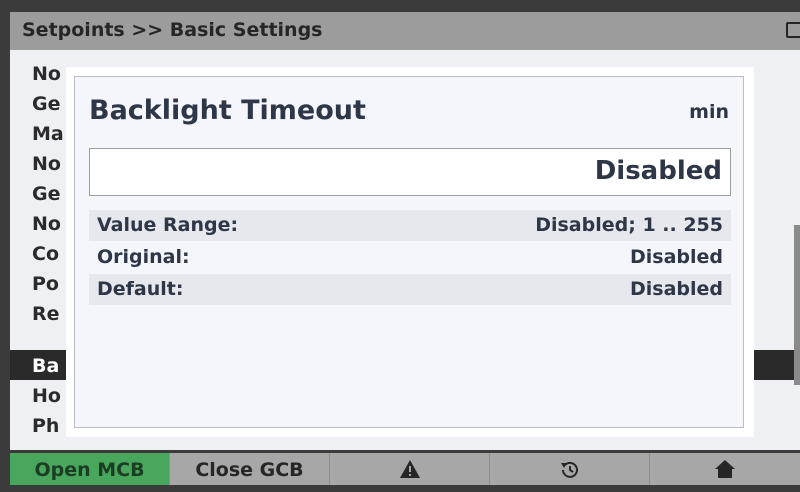 This screenshot has width=800, height=492. What do you see at coordinates (227, 110) in the screenshot?
I see `dialog-title: Backlight Timeout` at bounding box center [227, 110].